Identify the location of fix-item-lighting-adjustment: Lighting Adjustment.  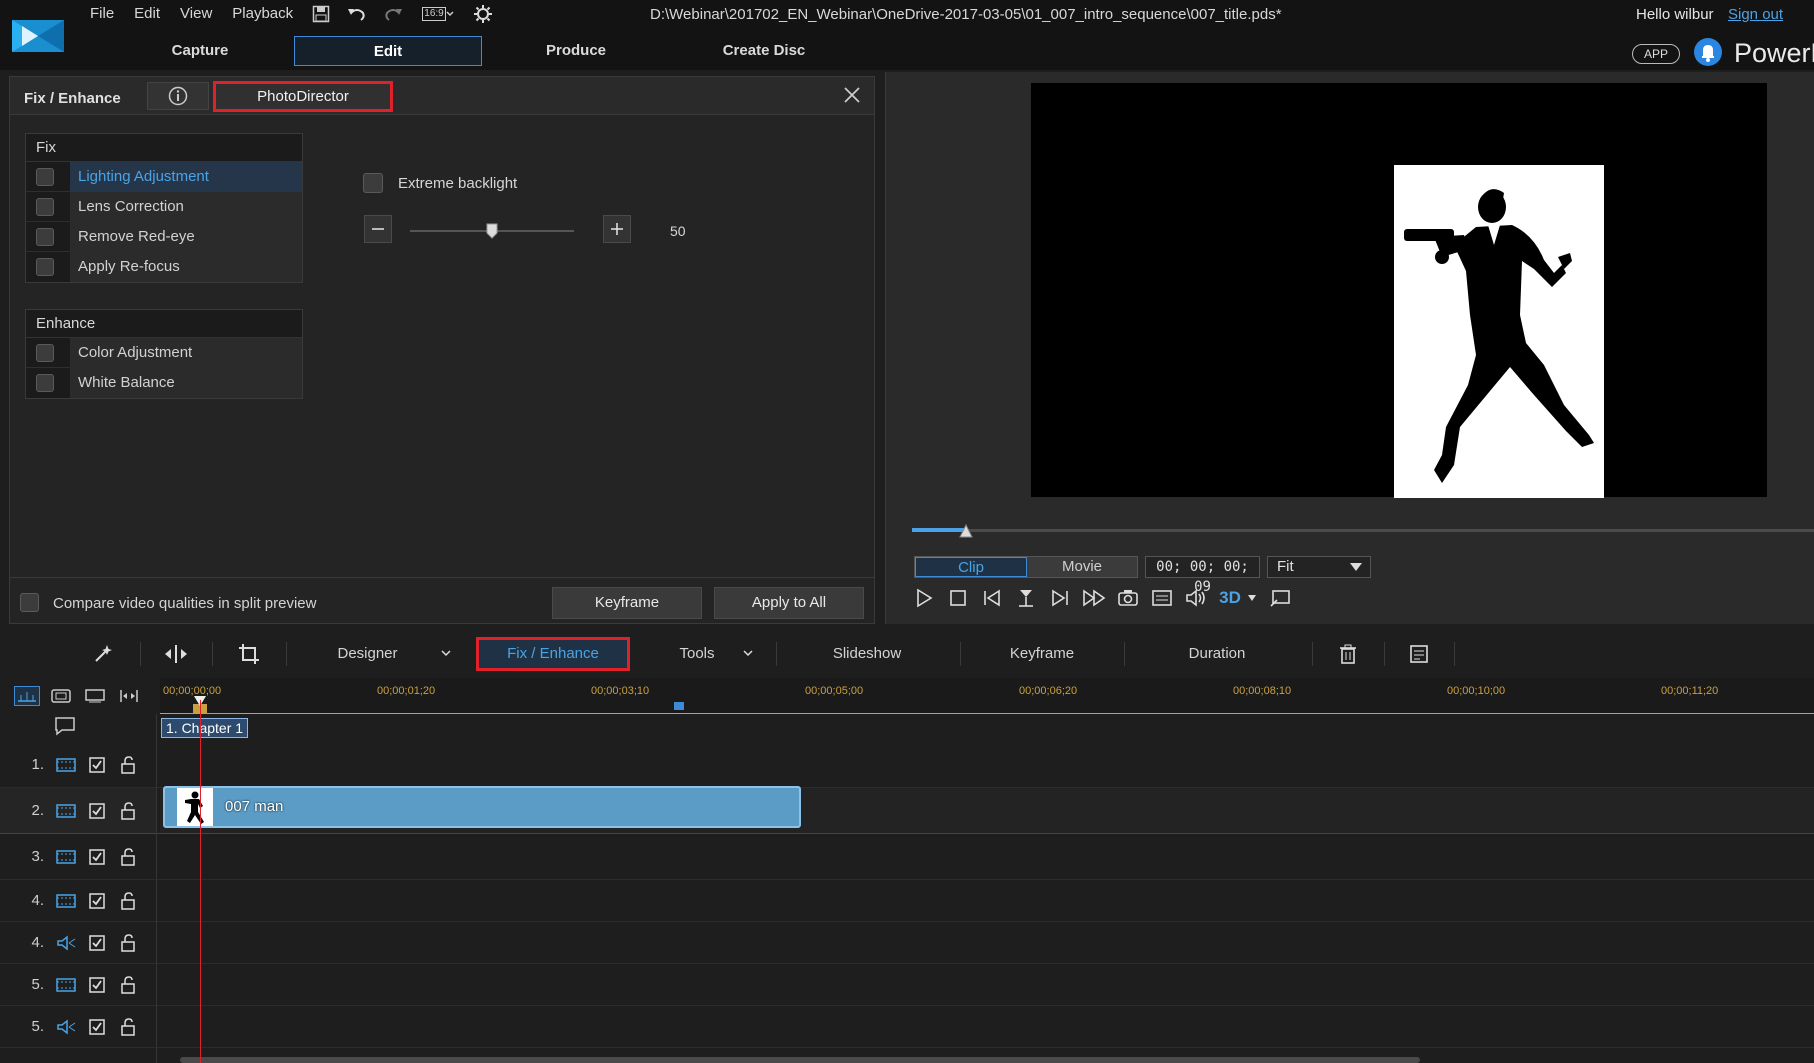
(164, 176).